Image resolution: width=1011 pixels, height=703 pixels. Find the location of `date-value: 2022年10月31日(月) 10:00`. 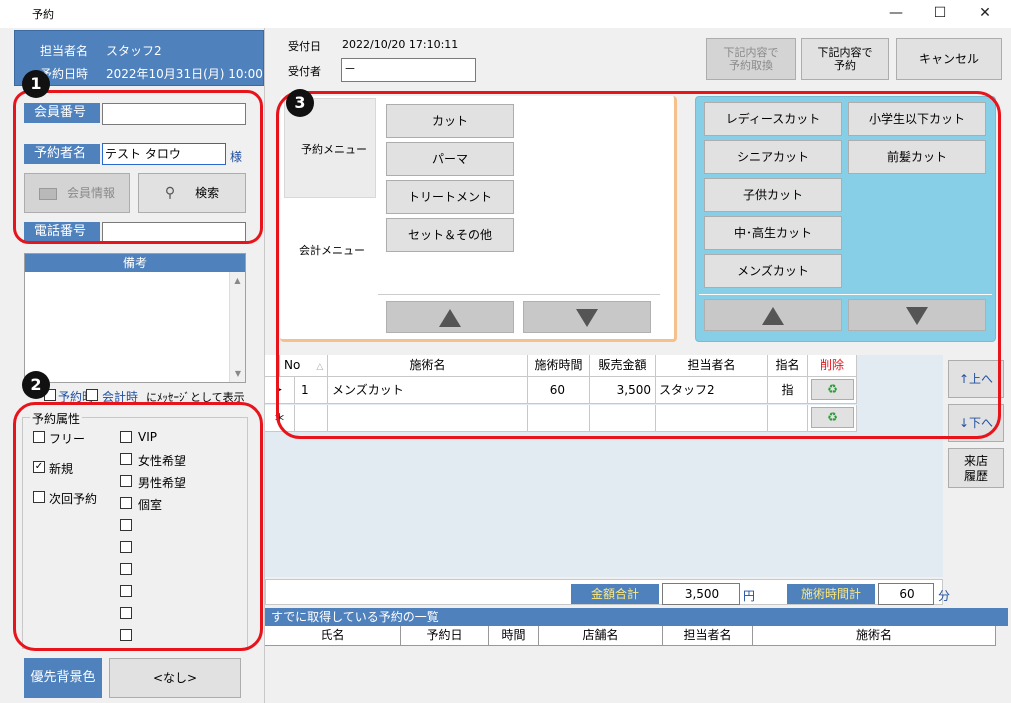

date-value: 2022年10月31日(月) 10:00 is located at coordinates (184, 74).